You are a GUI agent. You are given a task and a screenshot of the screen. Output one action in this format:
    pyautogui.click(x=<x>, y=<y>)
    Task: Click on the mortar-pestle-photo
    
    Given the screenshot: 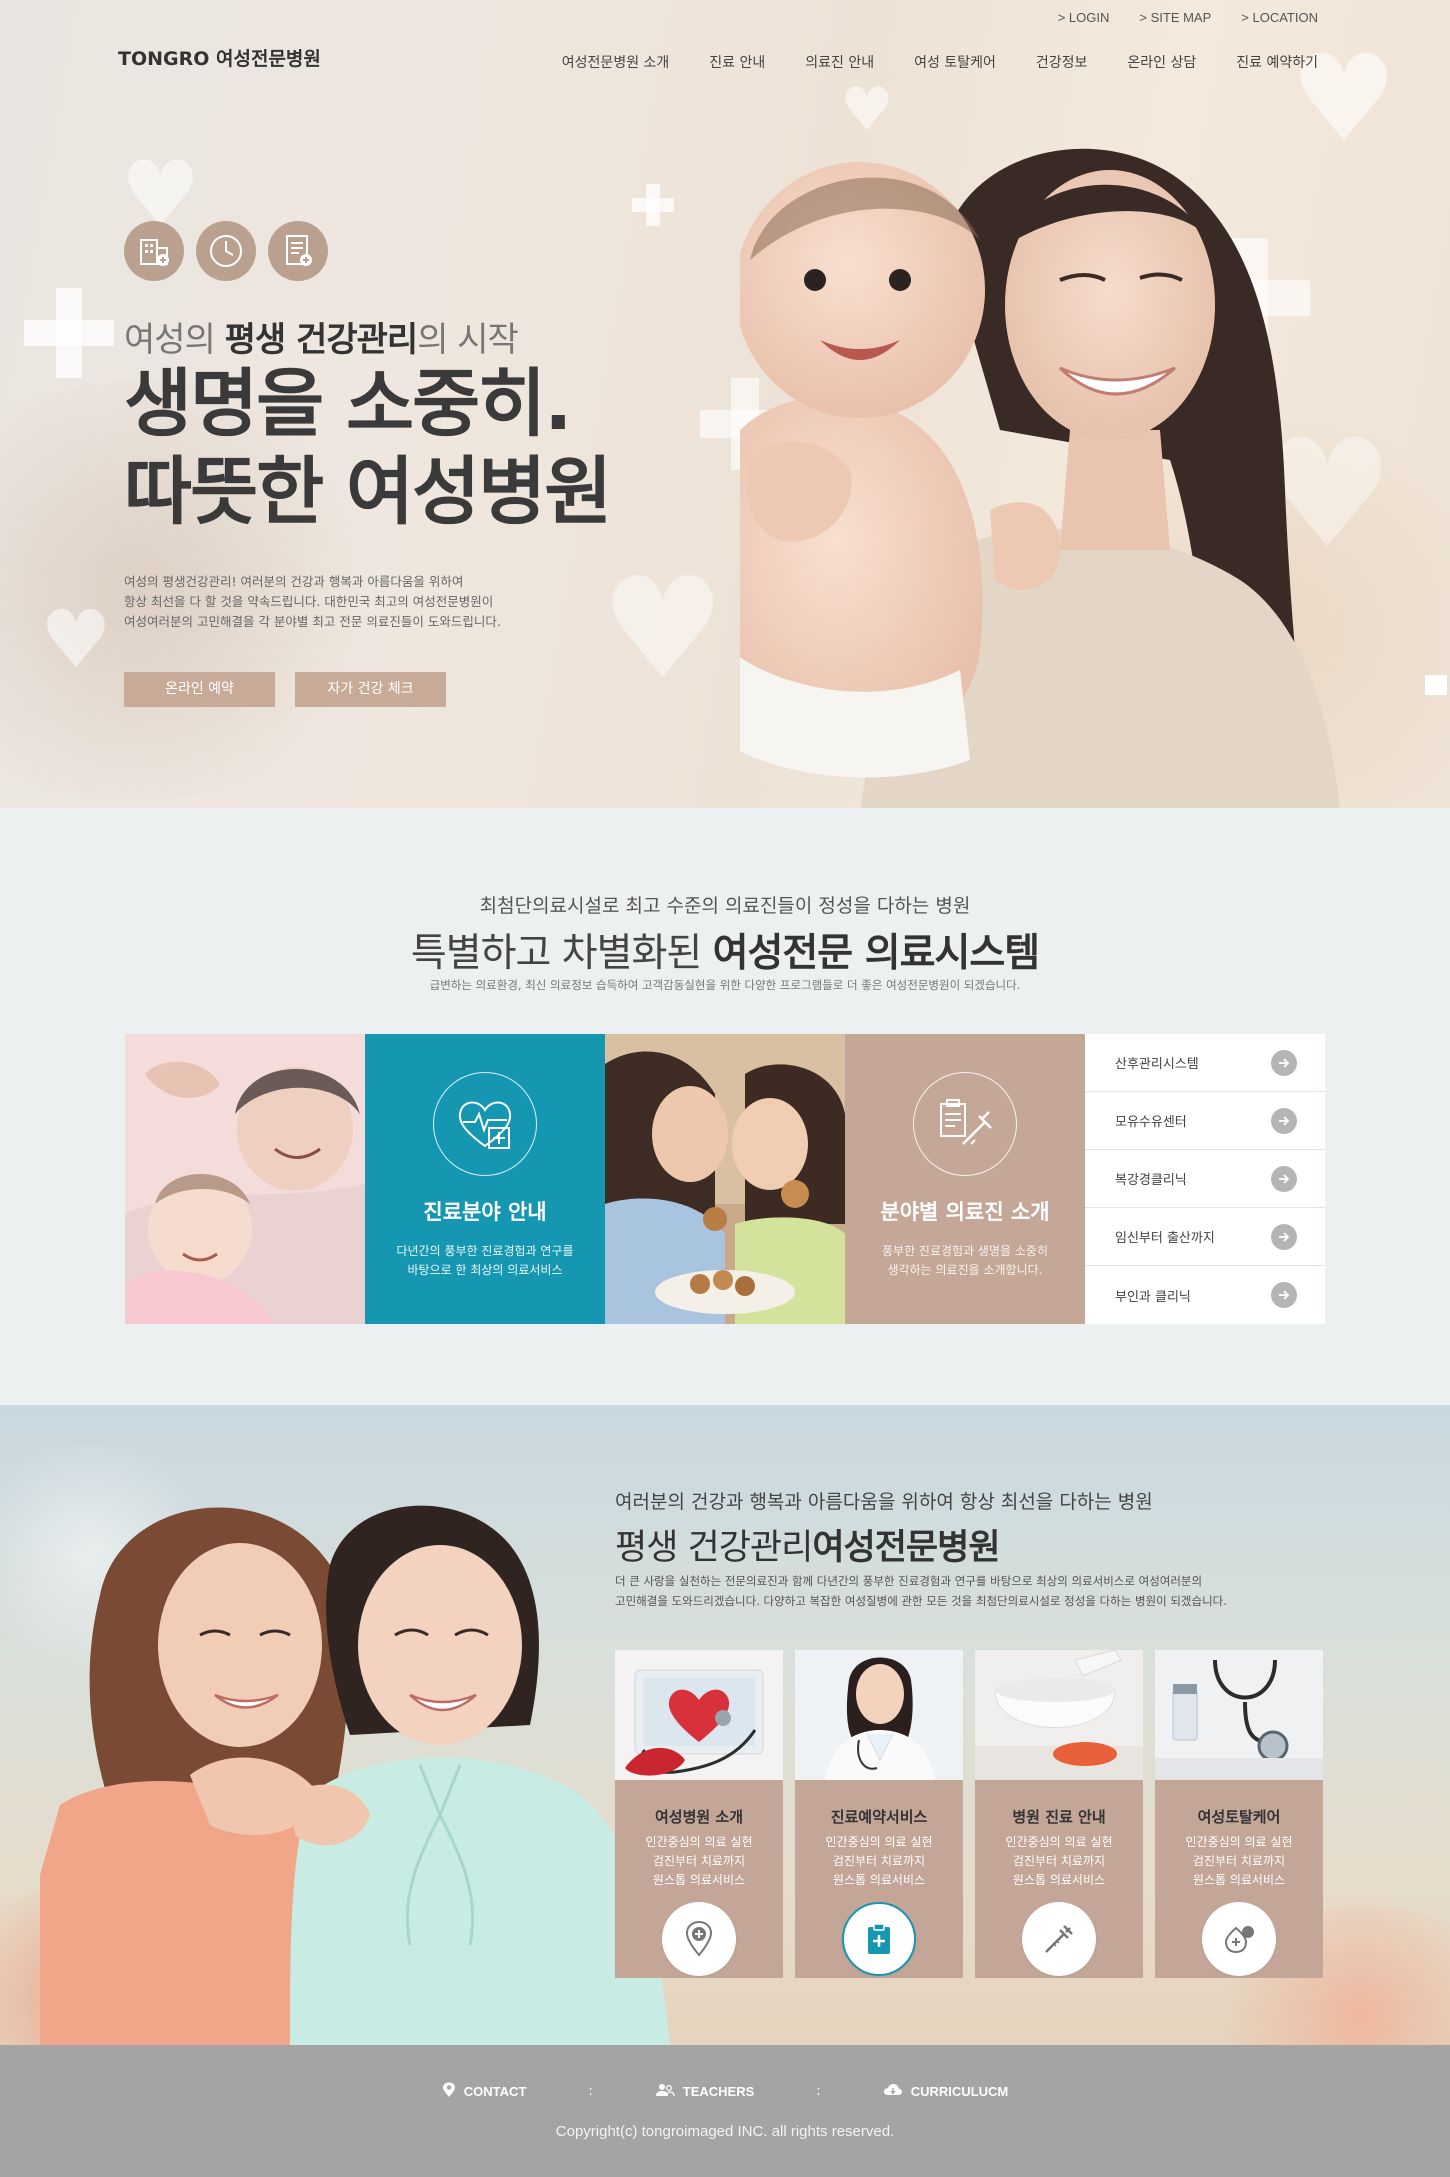 What is the action you would take?
    pyautogui.click(x=1059, y=1715)
    